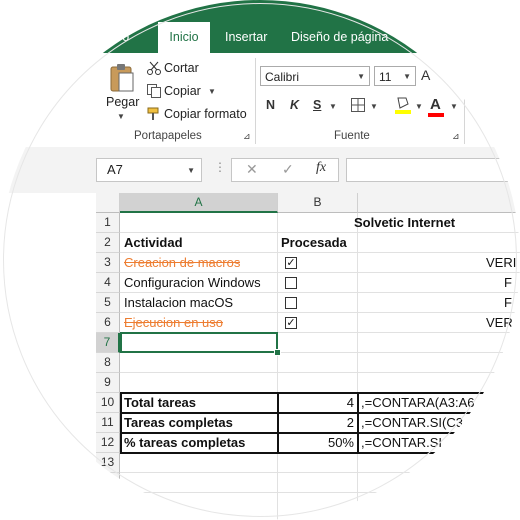 This screenshot has height=520, width=520. Describe the element at coordinates (108, 443) in the screenshot. I see `row-header: 12` at that location.